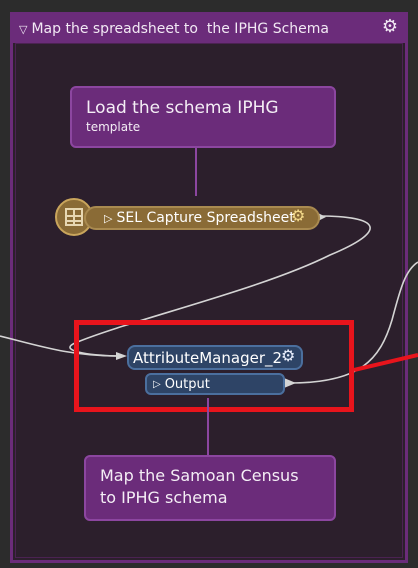  I want to click on highlight-arrow, so click(385, 362).